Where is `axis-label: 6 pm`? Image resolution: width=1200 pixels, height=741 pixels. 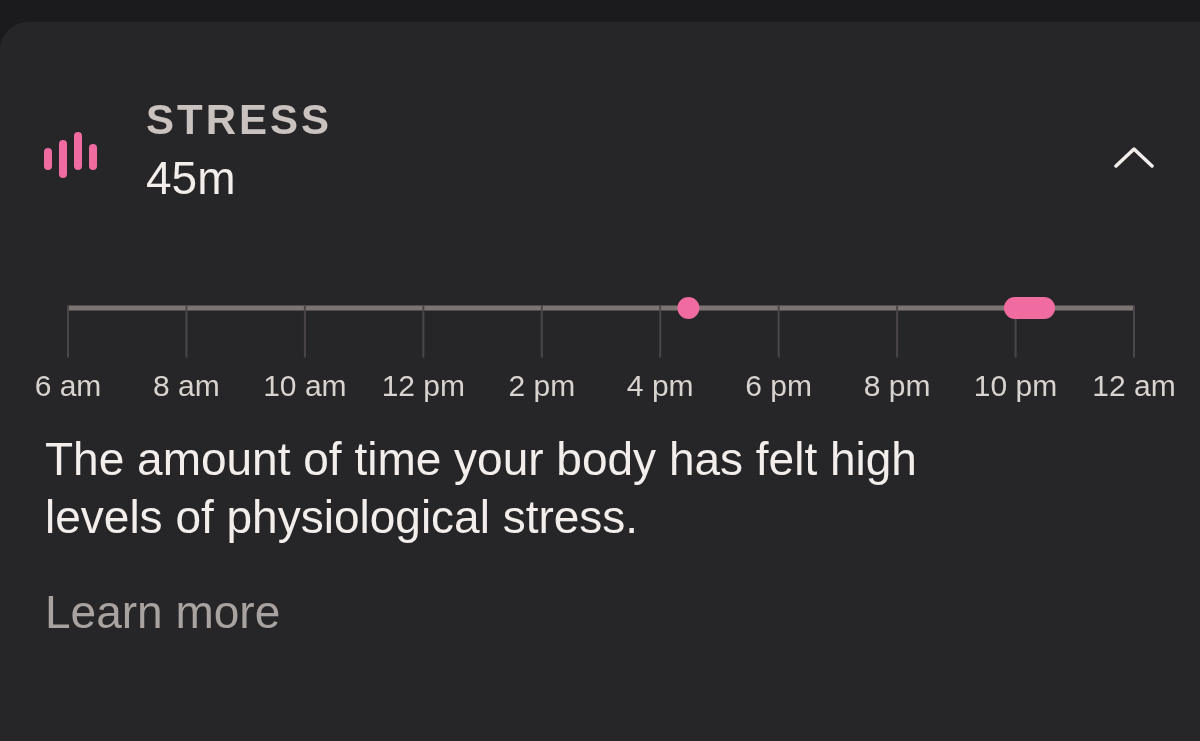 axis-label: 6 pm is located at coordinates (778, 385).